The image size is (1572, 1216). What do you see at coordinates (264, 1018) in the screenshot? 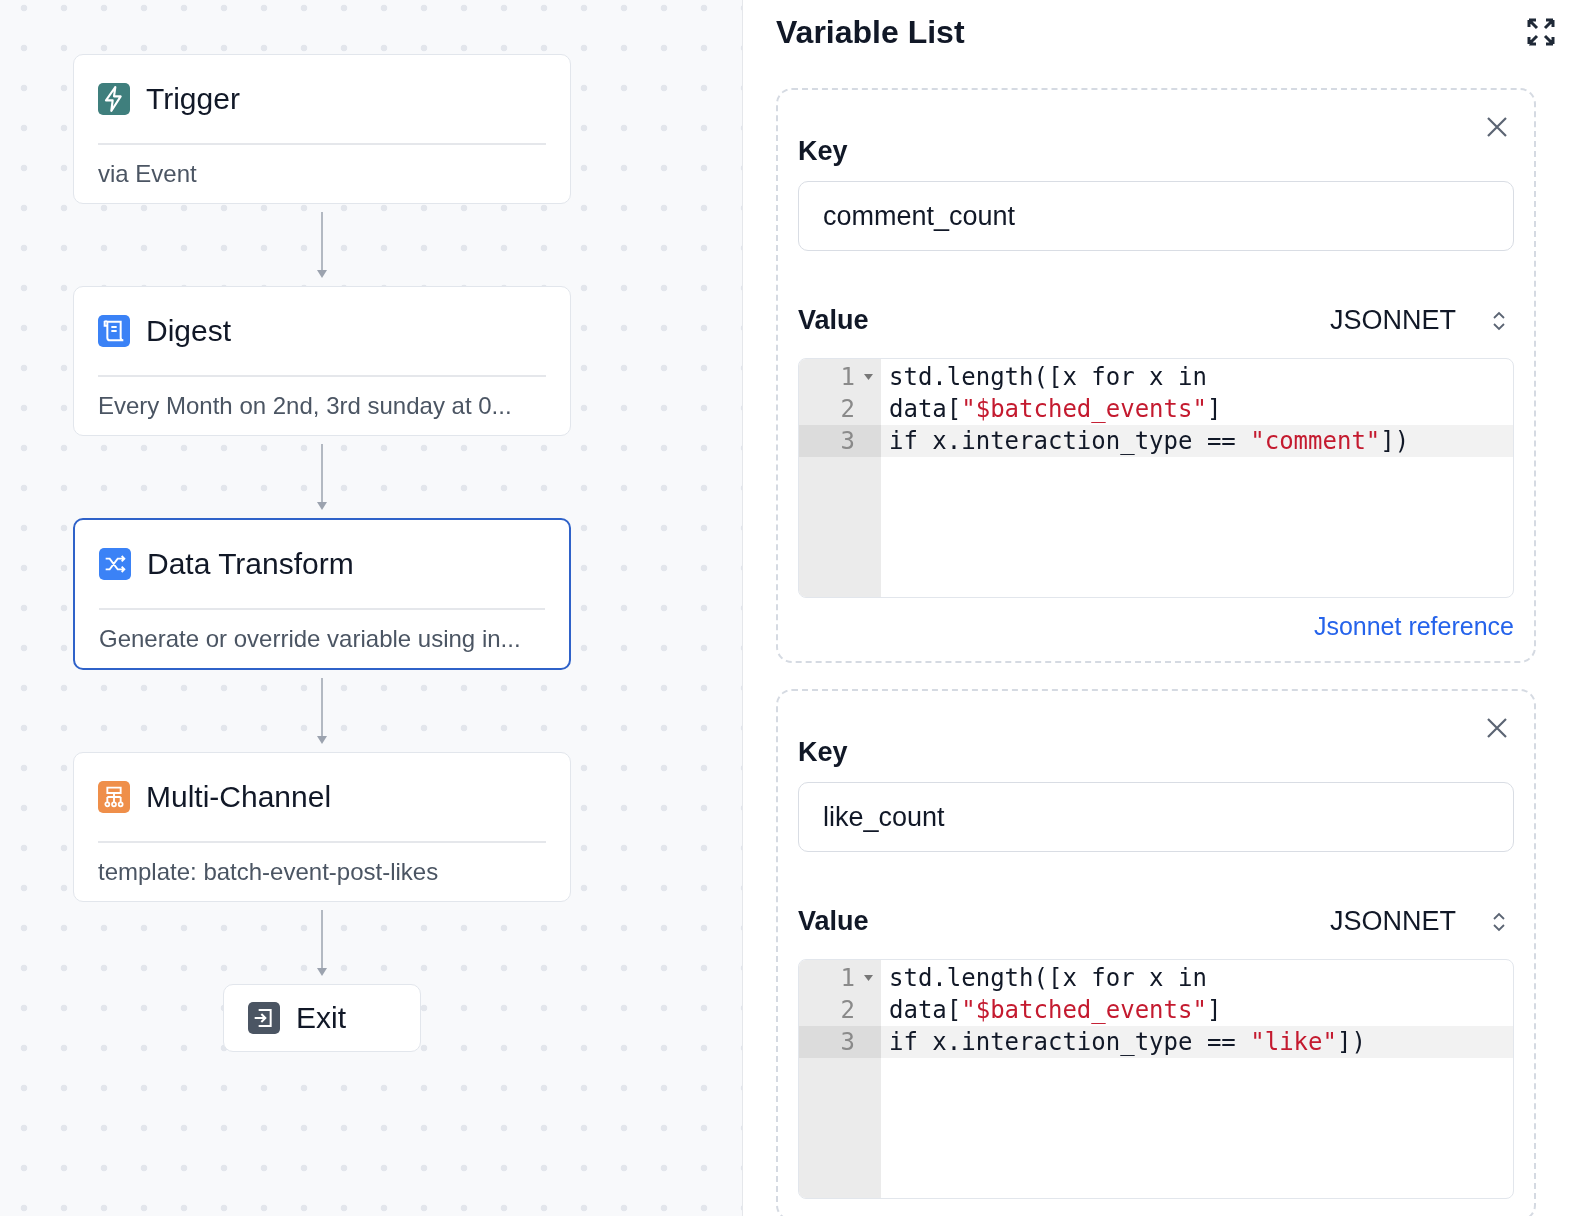
I see `exit-icon` at bounding box center [264, 1018].